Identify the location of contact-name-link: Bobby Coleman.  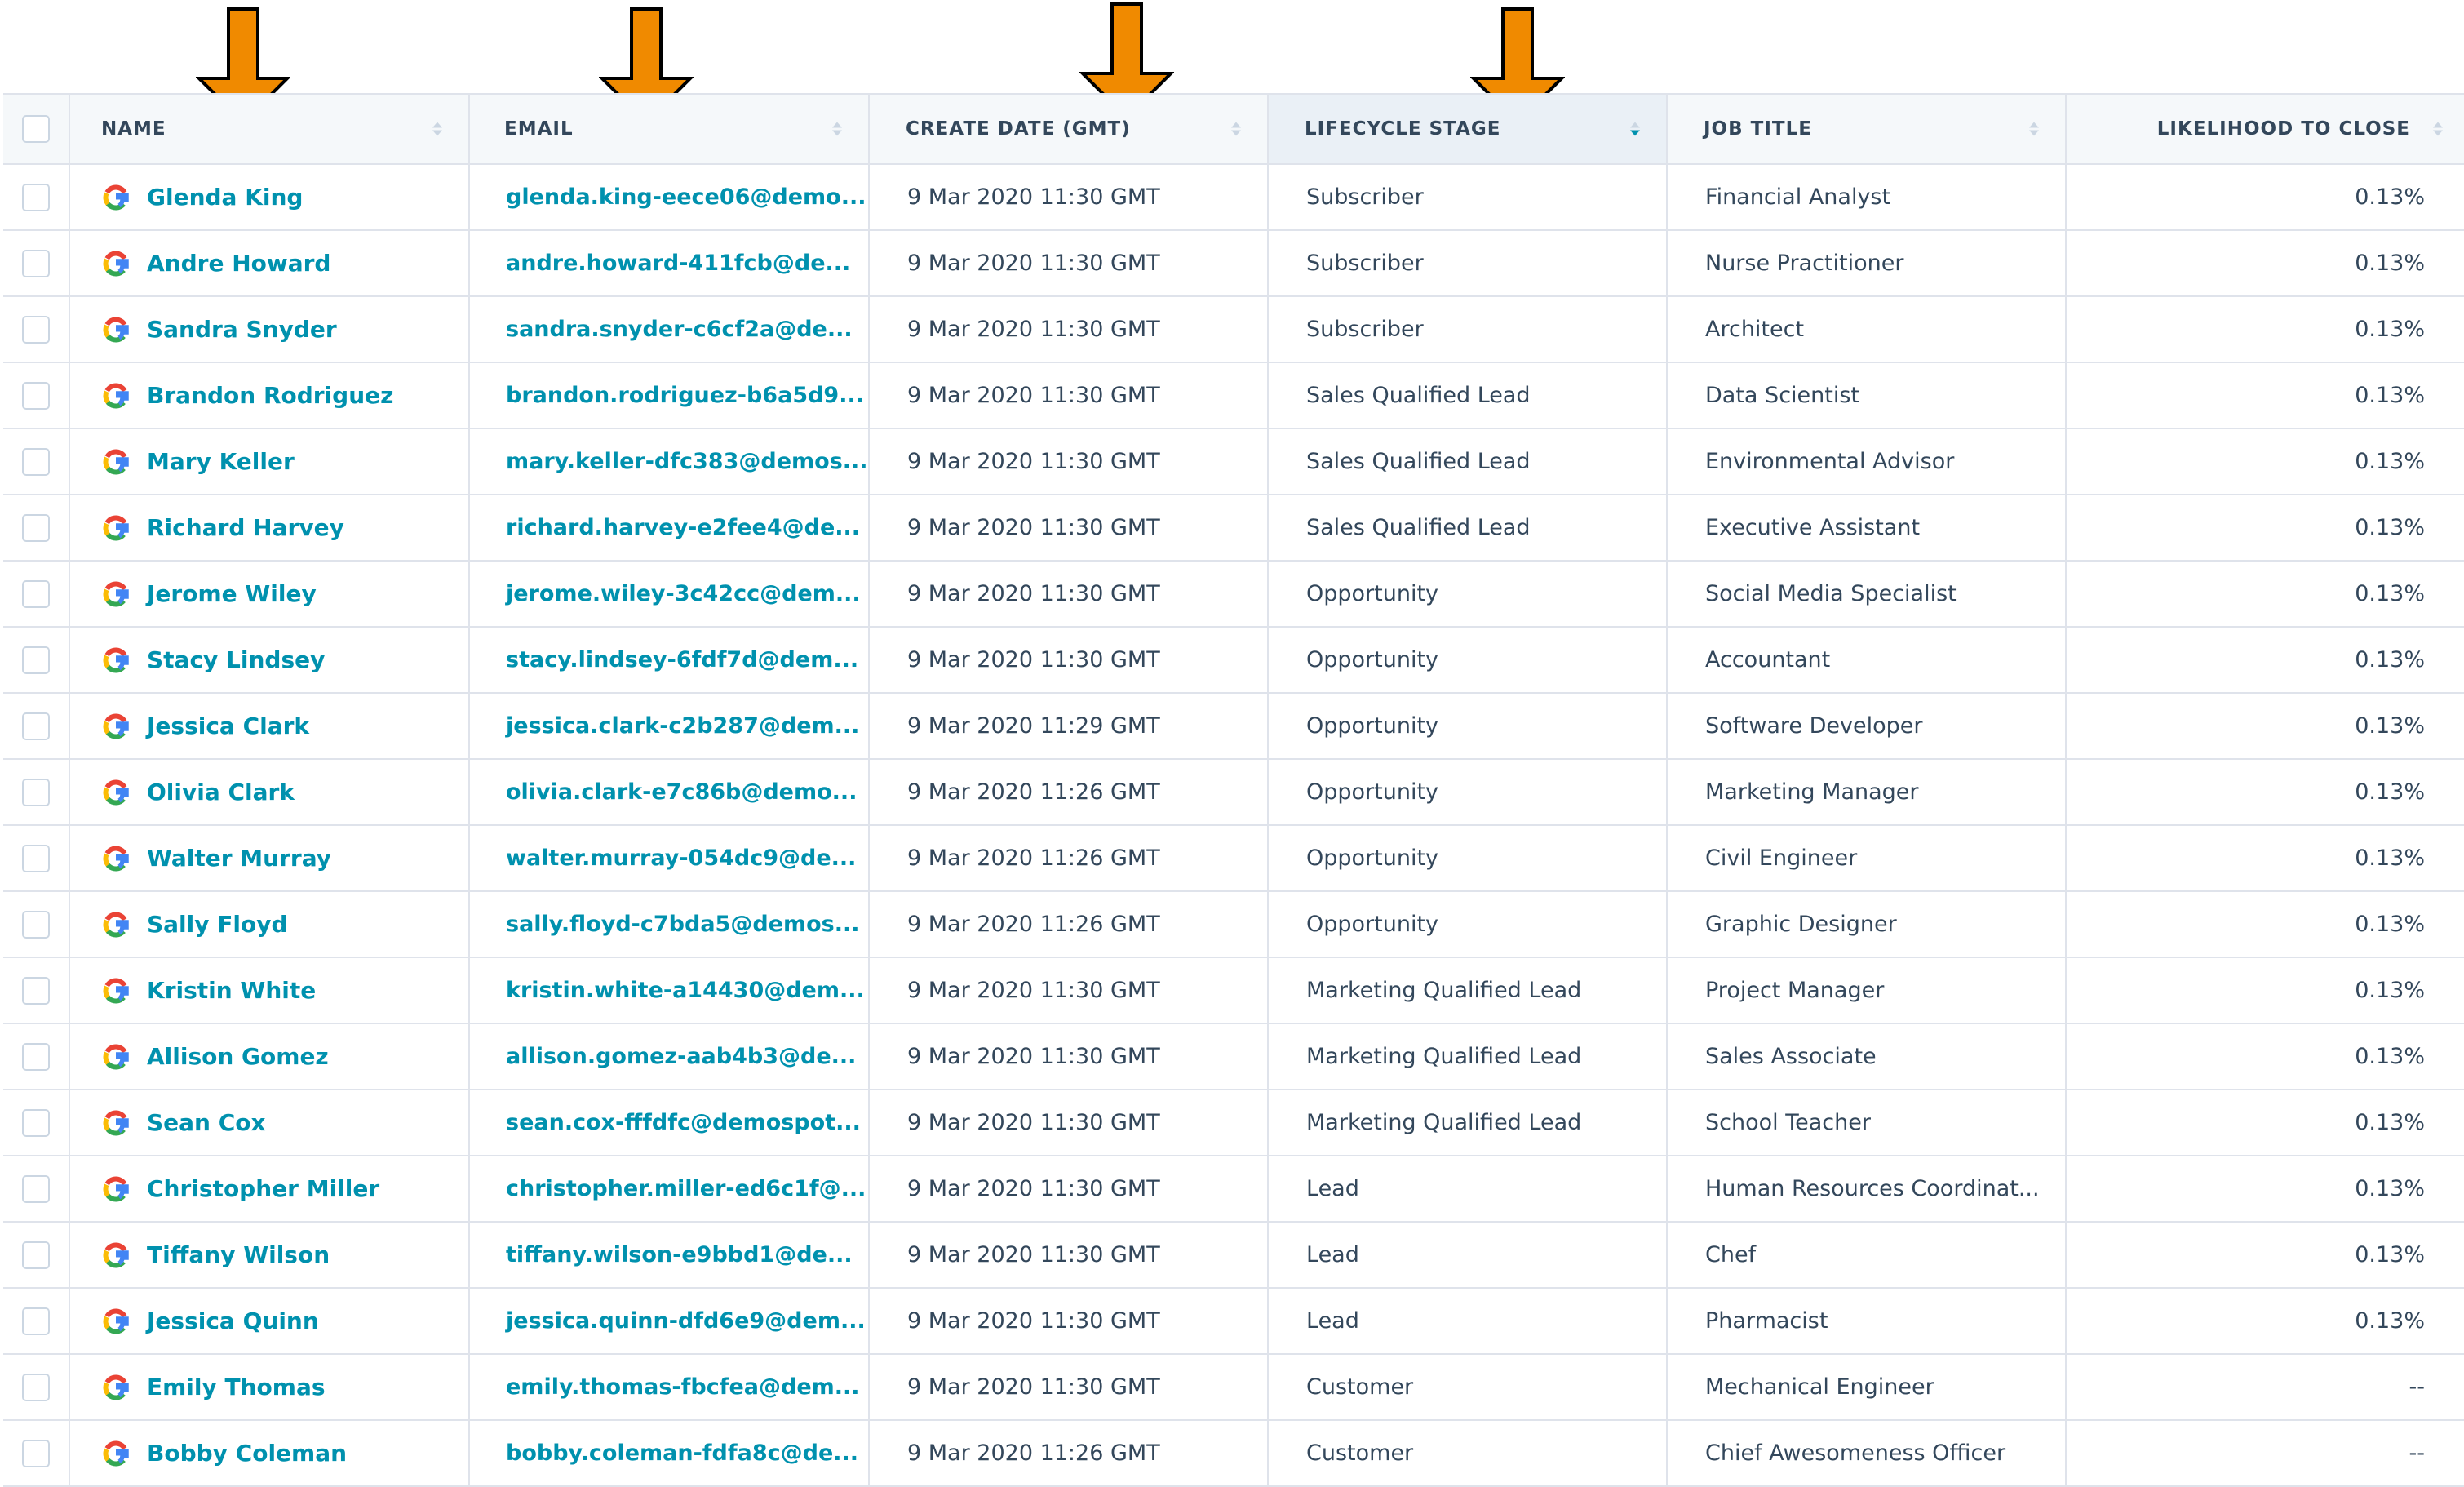
(247, 1453).